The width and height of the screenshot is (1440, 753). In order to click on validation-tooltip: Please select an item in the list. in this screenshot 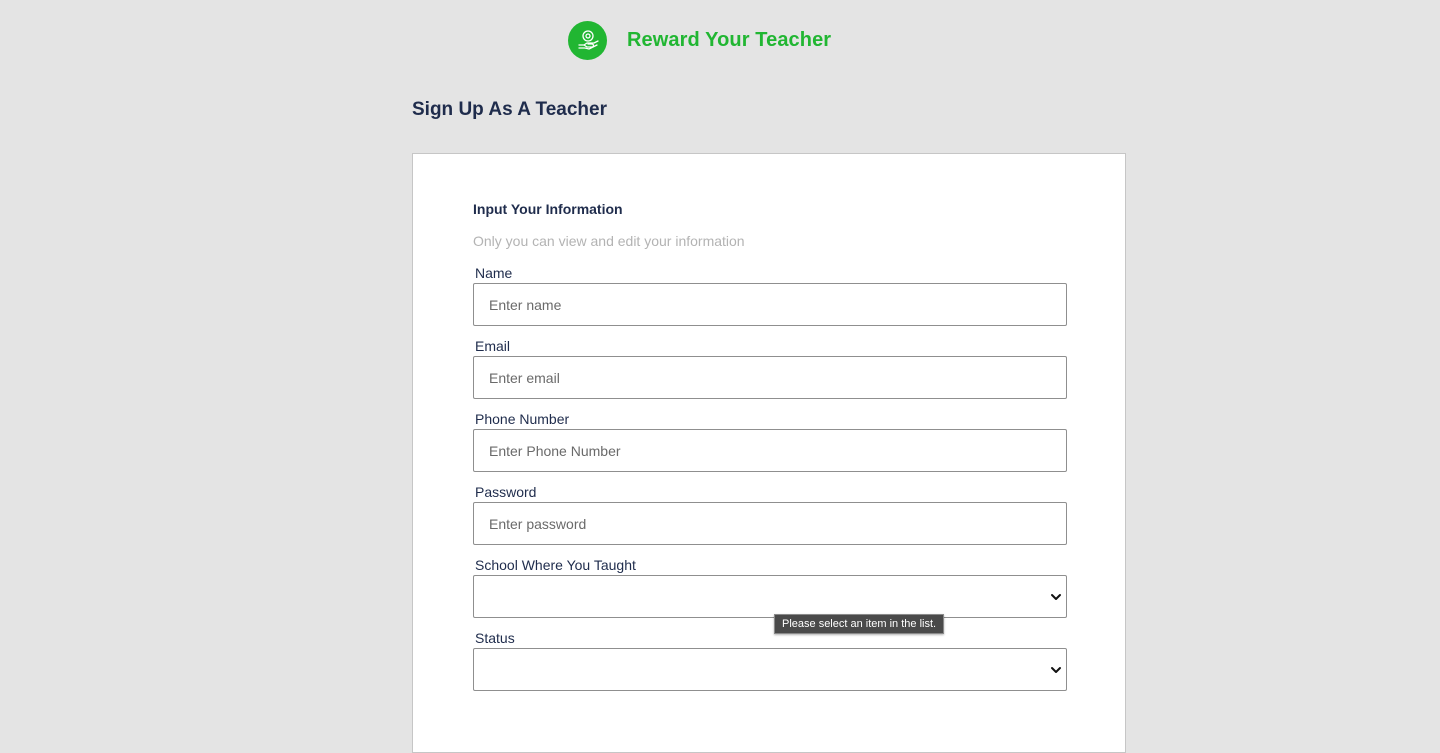, I will do `click(859, 624)`.